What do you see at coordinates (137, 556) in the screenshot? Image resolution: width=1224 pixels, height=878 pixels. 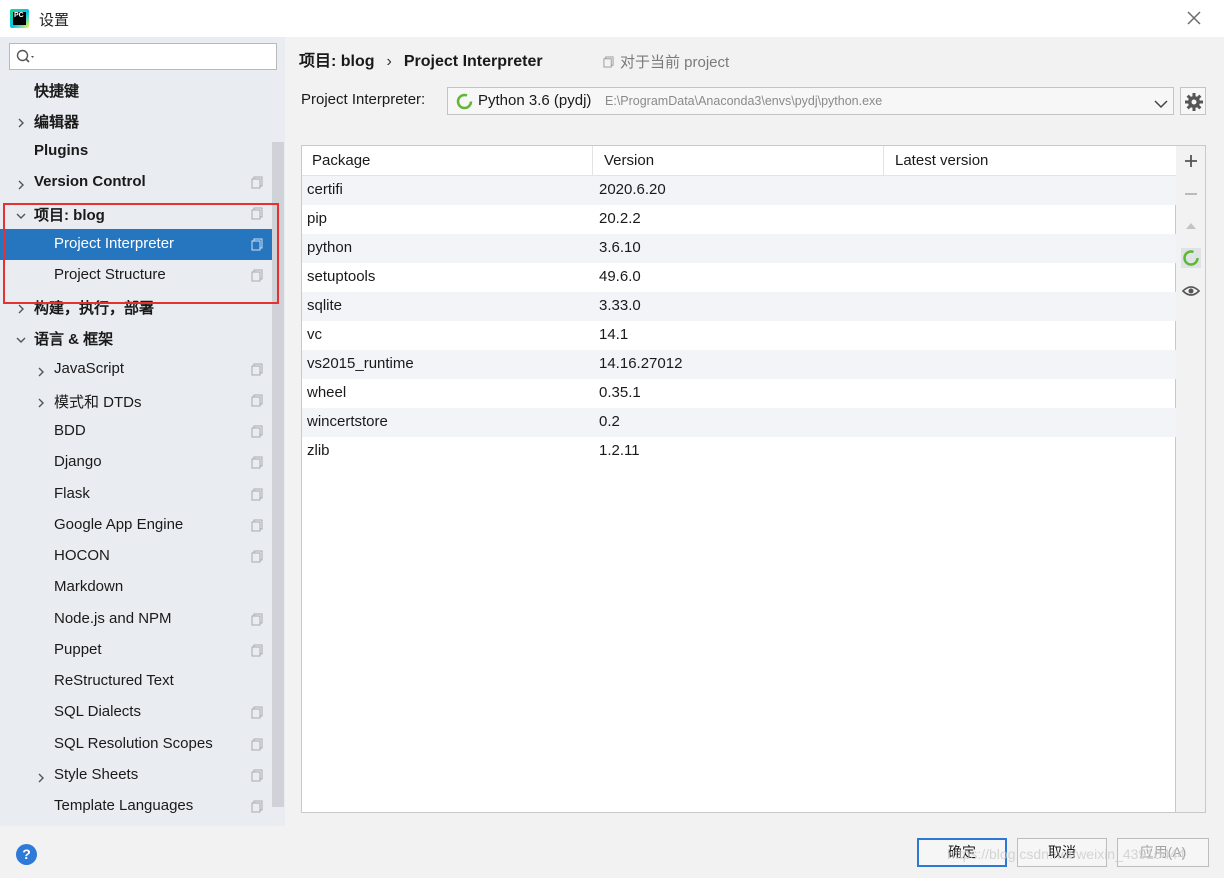 I see `tree-item-hocon: HOCON` at bounding box center [137, 556].